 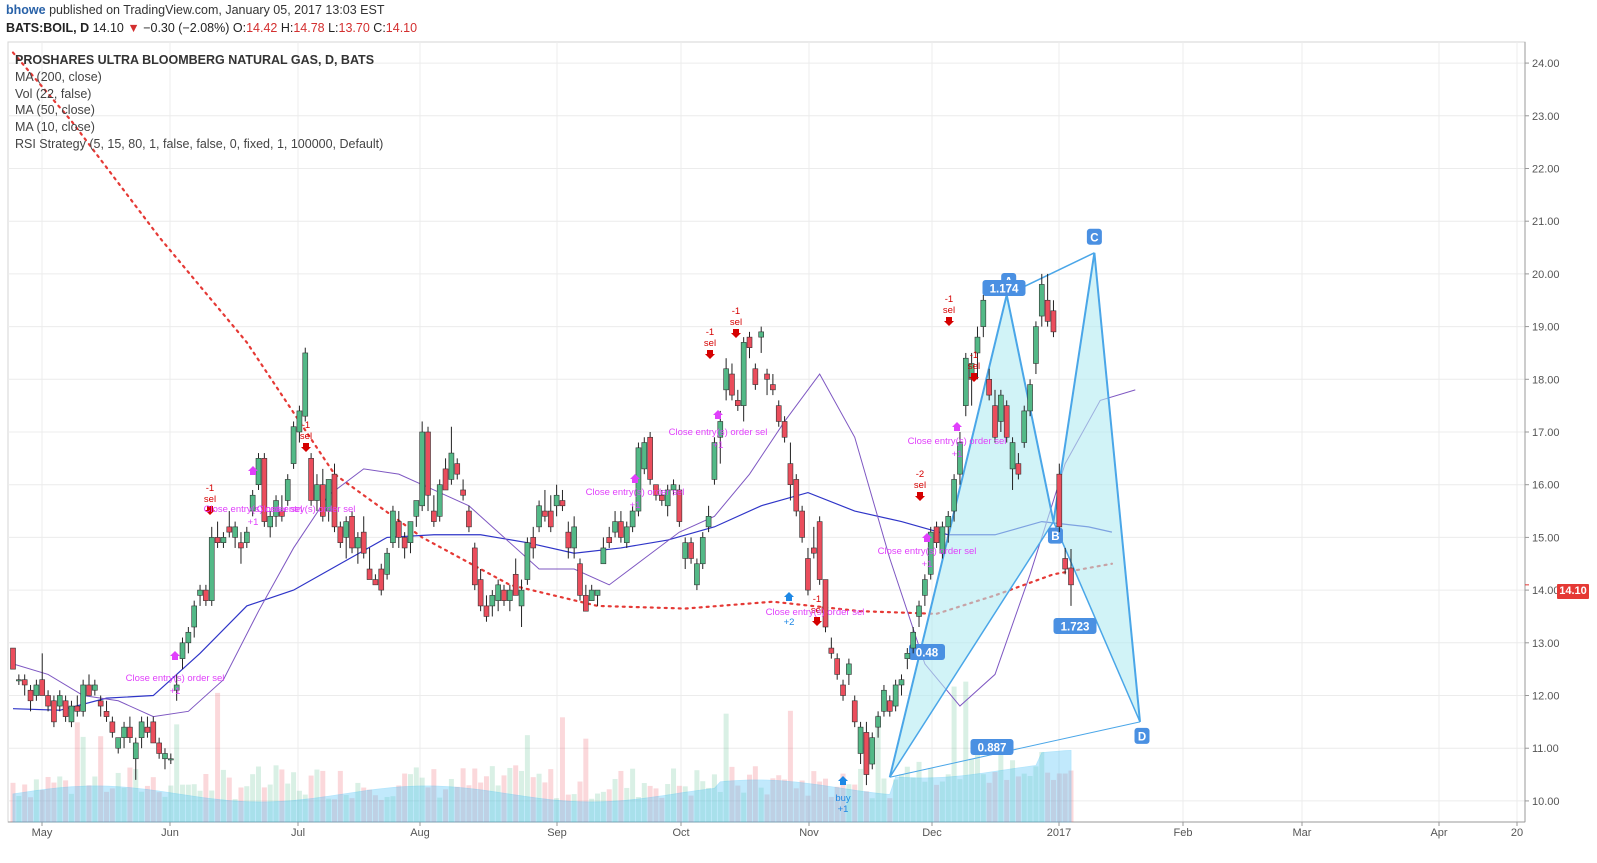 I want to click on down-arrow-icon: ▼, so click(x=133, y=28).